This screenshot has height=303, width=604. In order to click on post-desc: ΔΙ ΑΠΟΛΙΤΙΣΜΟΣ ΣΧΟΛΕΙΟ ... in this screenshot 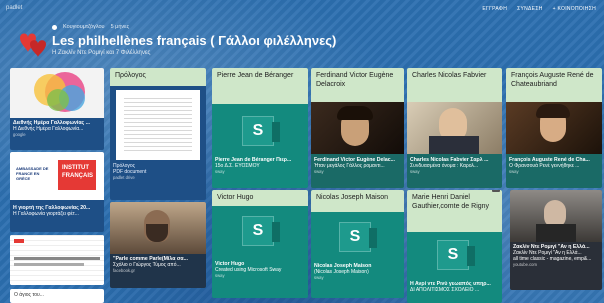, I will do `click(445, 290)`.